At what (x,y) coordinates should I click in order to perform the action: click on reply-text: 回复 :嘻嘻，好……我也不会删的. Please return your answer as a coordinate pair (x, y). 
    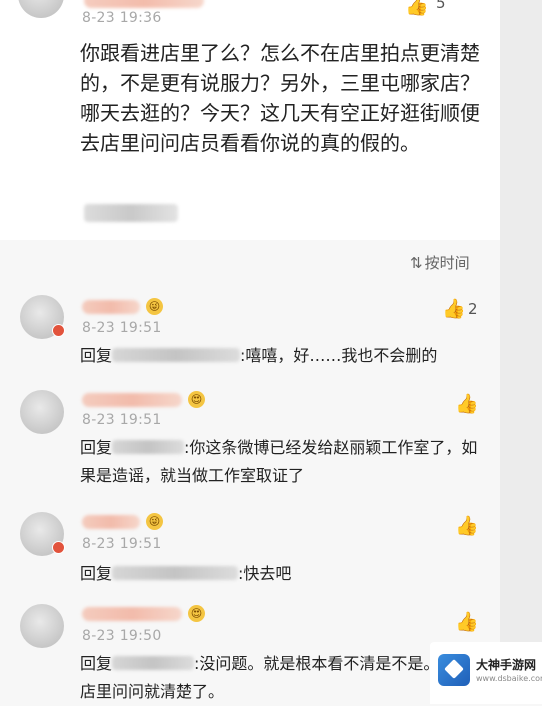
    Looking at the image, I should click on (285, 356).